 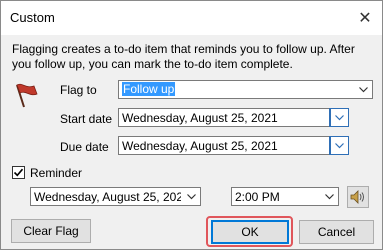 What do you see at coordinates (56, 173) in the screenshot?
I see `reminder-label: Reminder` at bounding box center [56, 173].